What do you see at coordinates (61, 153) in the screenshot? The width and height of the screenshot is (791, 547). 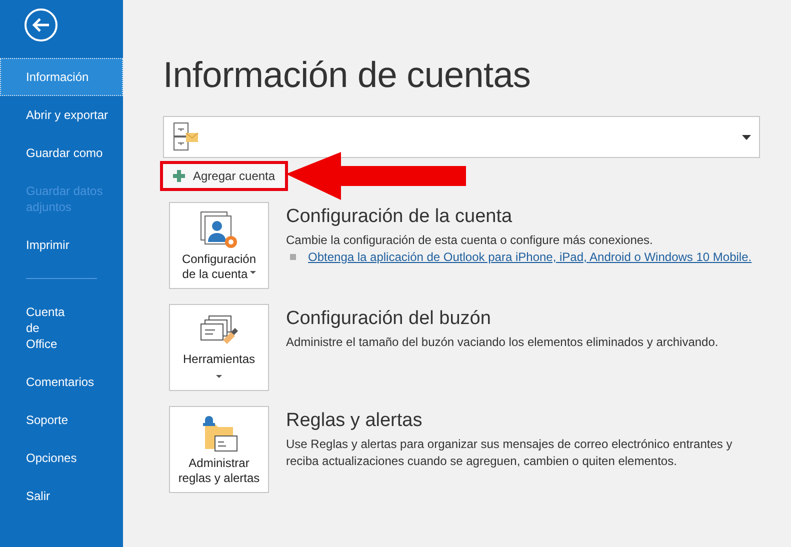 I see `sidebar-item: Guardar como` at bounding box center [61, 153].